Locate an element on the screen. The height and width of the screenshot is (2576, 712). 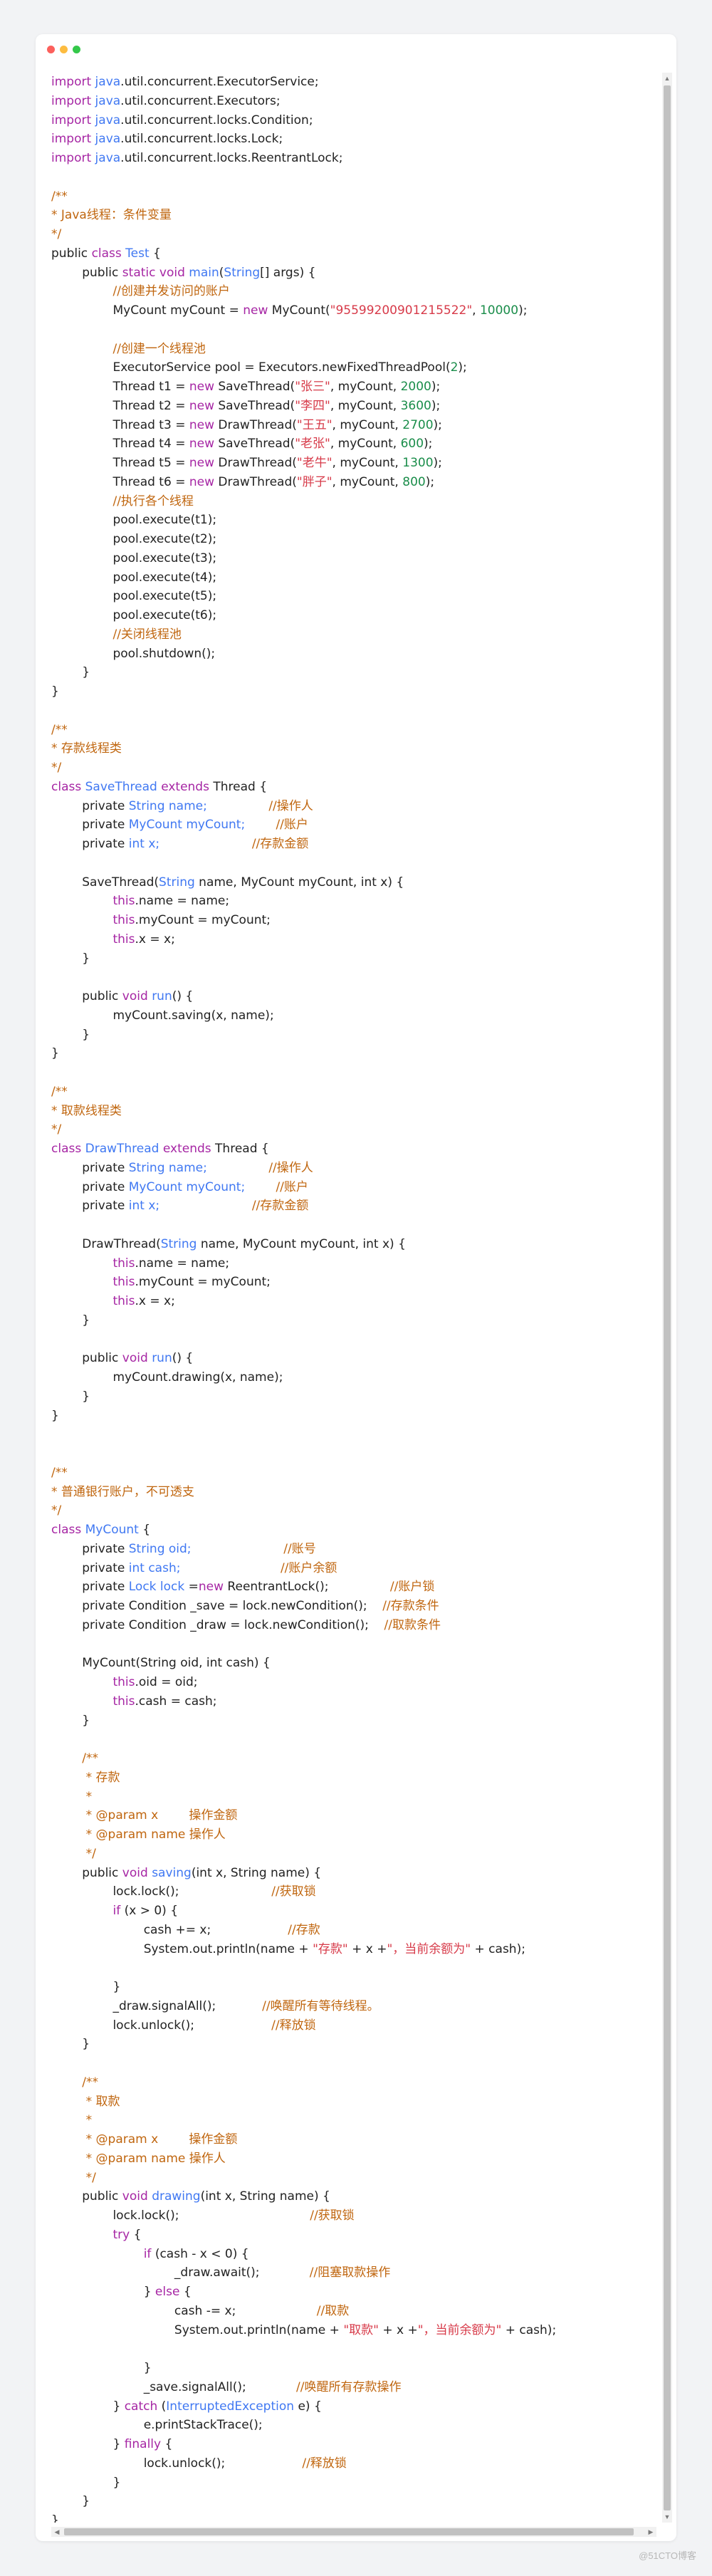
scroll-down-icon: ▼ is located at coordinates (667, 2517).